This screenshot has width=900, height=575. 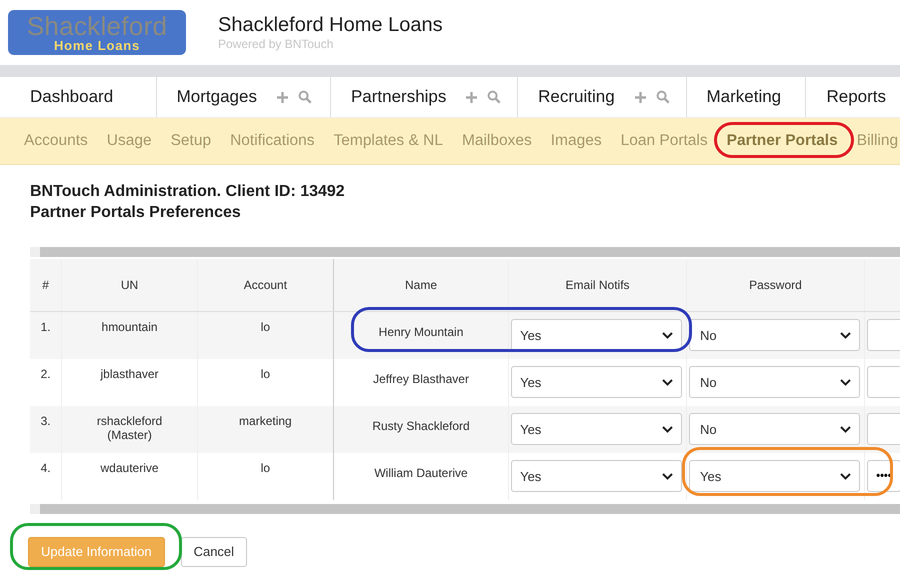 What do you see at coordinates (129, 373) in the screenshot?
I see `table-cell: jblasthaver` at bounding box center [129, 373].